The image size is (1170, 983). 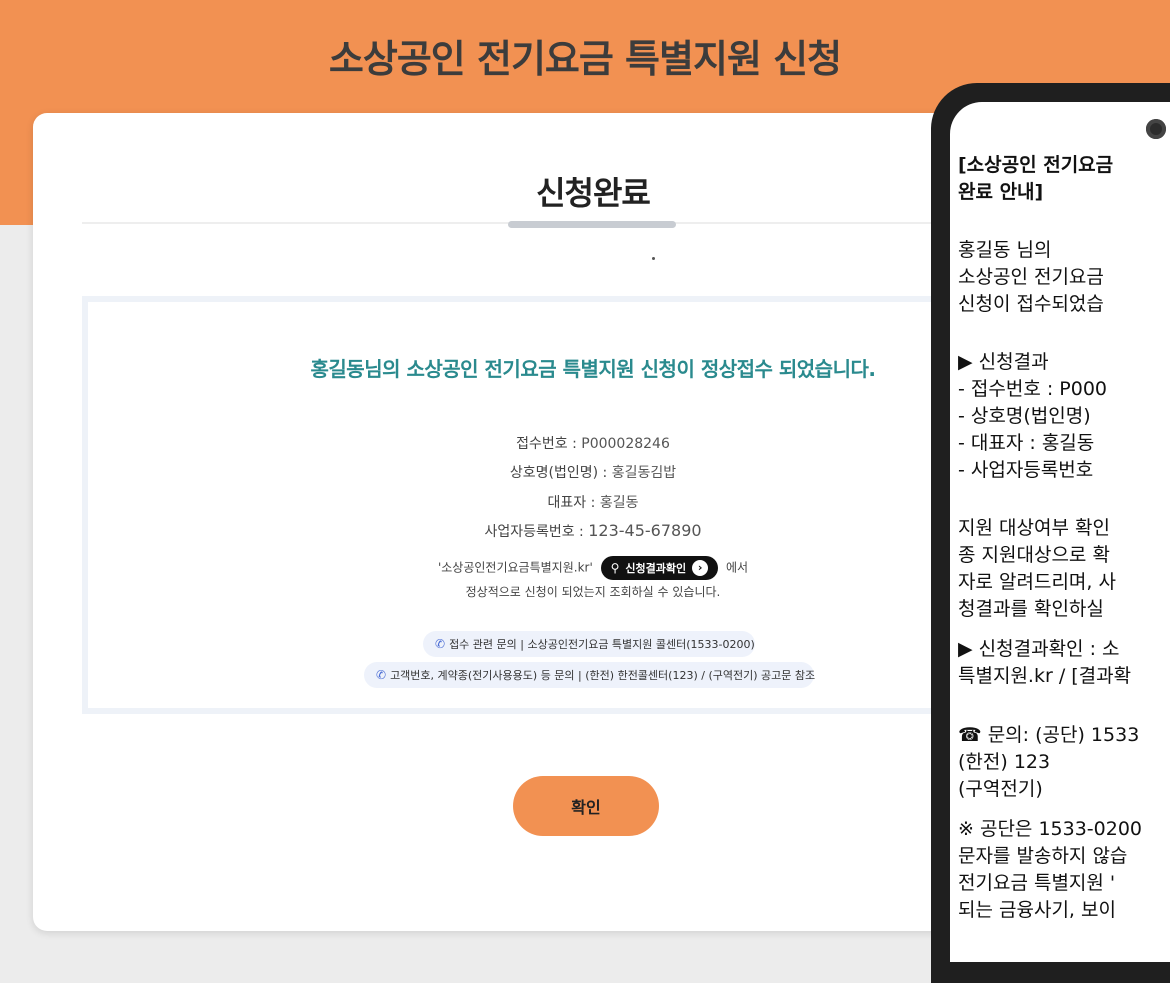 I want to click on sms-line: - 접수번호 : P000, so click(x=1033, y=389).